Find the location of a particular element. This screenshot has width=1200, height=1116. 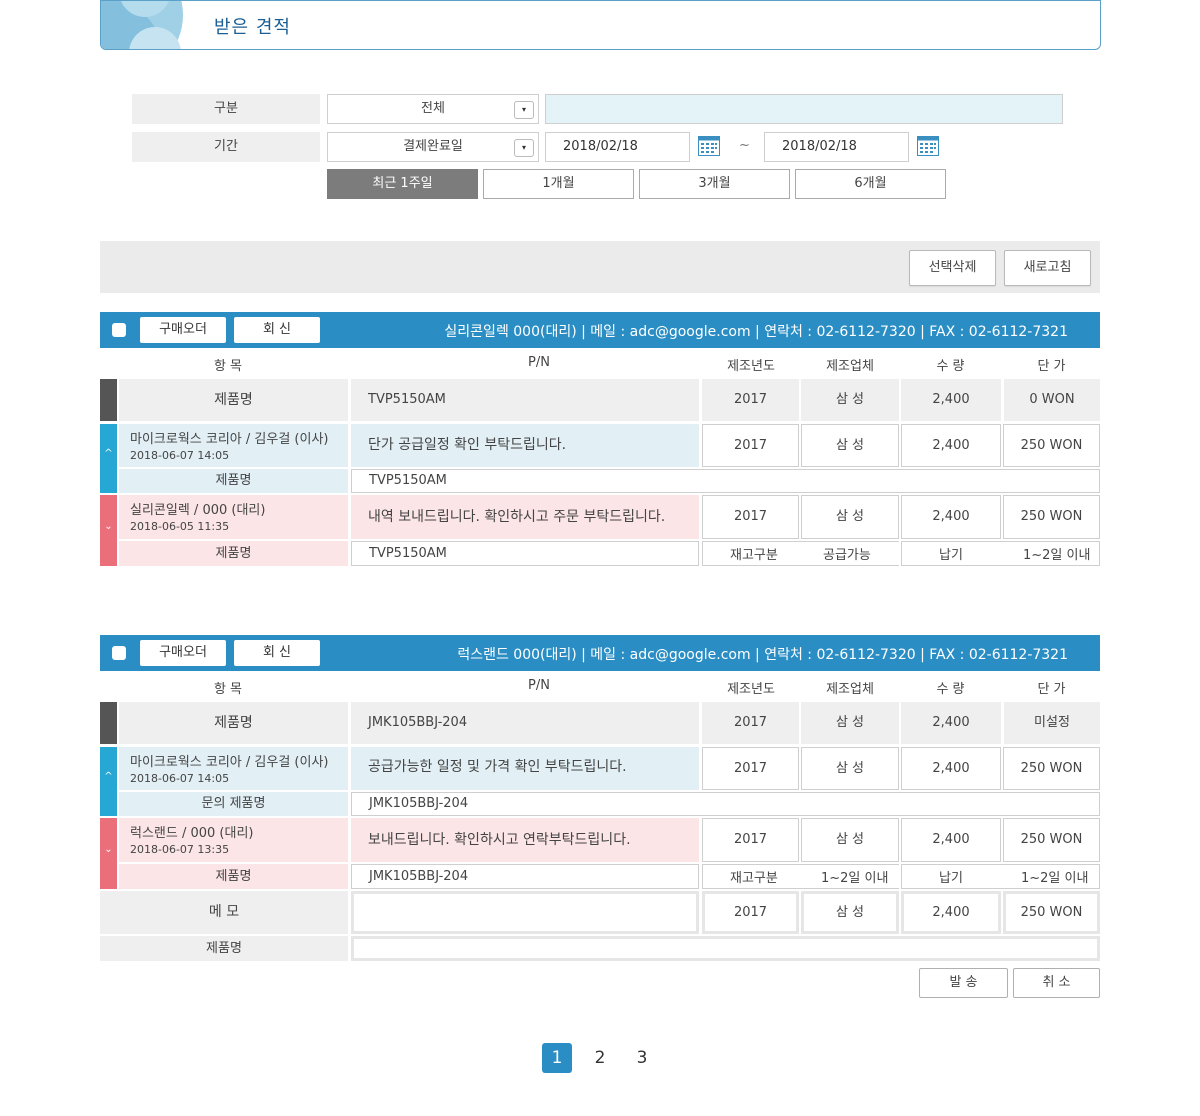

message-text: 내역 보내드립니다. 확인하시고 주문 부탁드립니다. is located at coordinates (525, 517).